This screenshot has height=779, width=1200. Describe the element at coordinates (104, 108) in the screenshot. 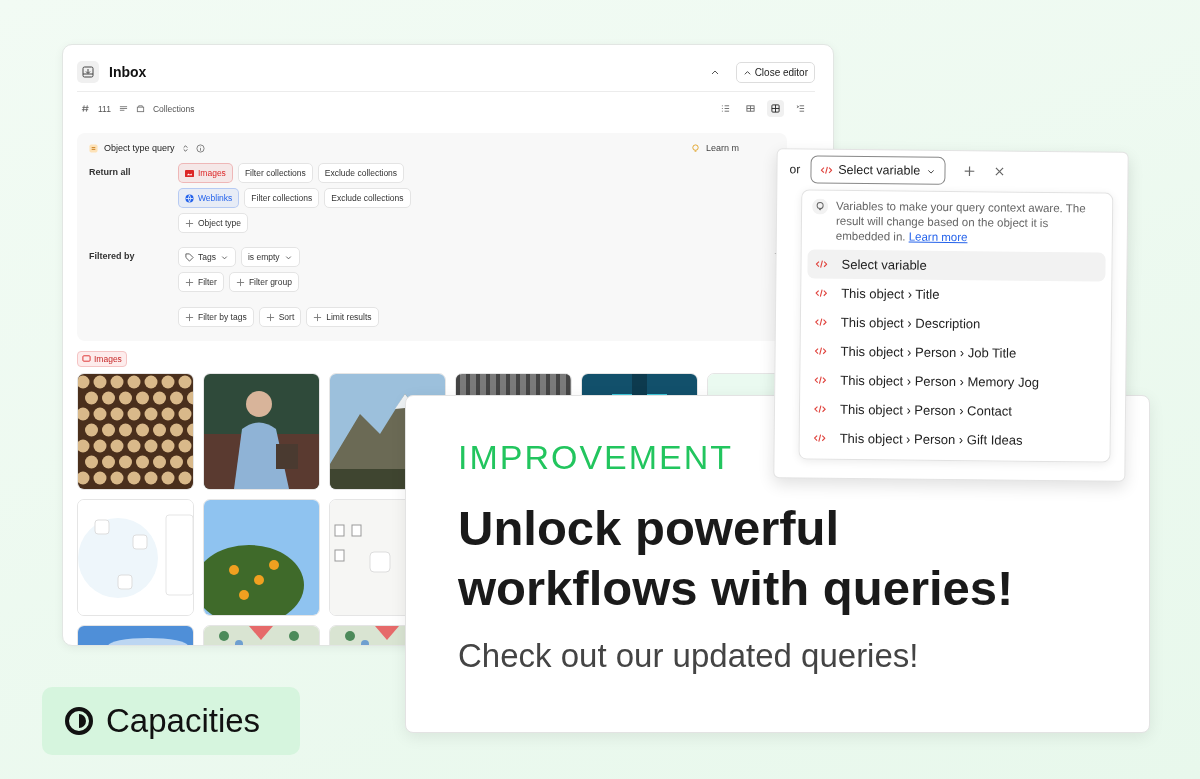

I see `object-count: 111` at that location.